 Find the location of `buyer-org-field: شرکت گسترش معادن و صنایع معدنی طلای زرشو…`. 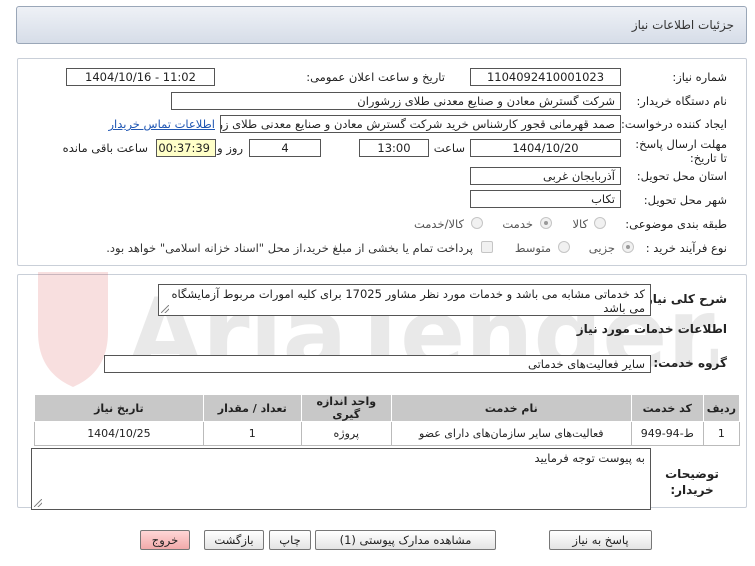

buyer-org-field: شرکت گسترش معادن و صنایع معدنی طلای زرشو… is located at coordinates (396, 101).